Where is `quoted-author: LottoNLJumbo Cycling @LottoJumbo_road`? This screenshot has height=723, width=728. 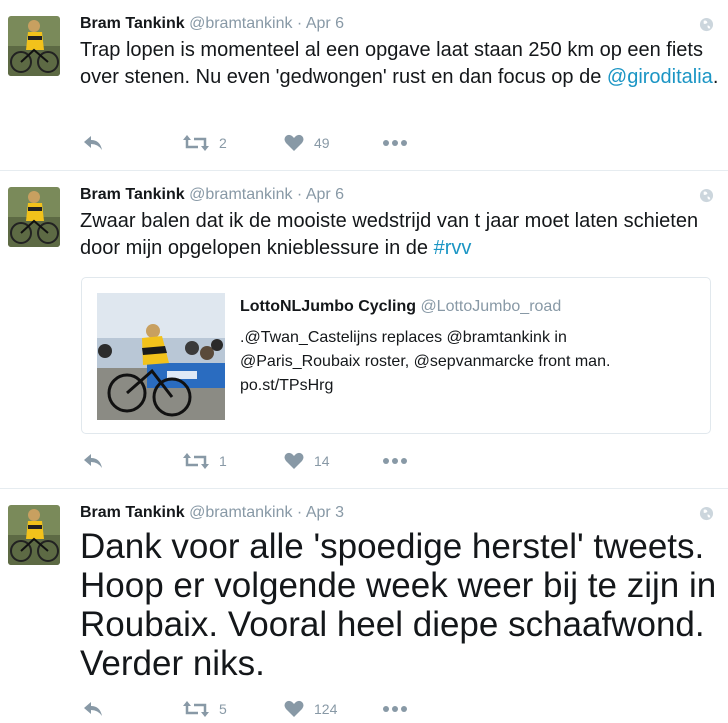
quoted-author: LottoNLJumbo Cycling @LottoJumbo_road is located at coordinates (400, 307).